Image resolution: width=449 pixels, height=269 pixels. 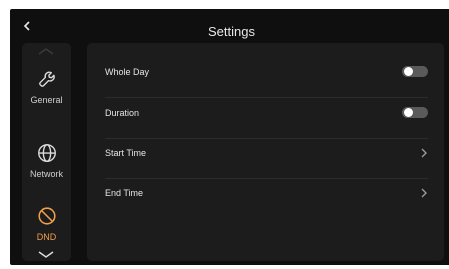 I want to click on setting-label: Duration, so click(x=122, y=112).